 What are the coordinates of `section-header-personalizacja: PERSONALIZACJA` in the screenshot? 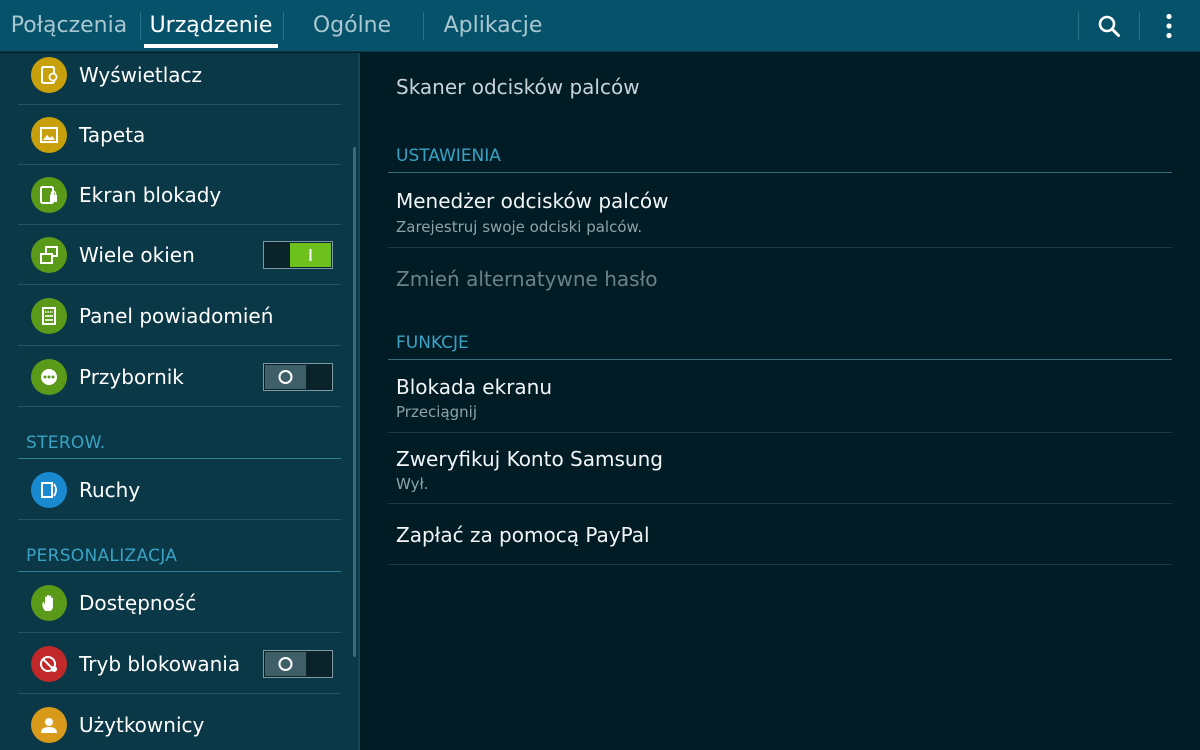 It's located at (179, 555).